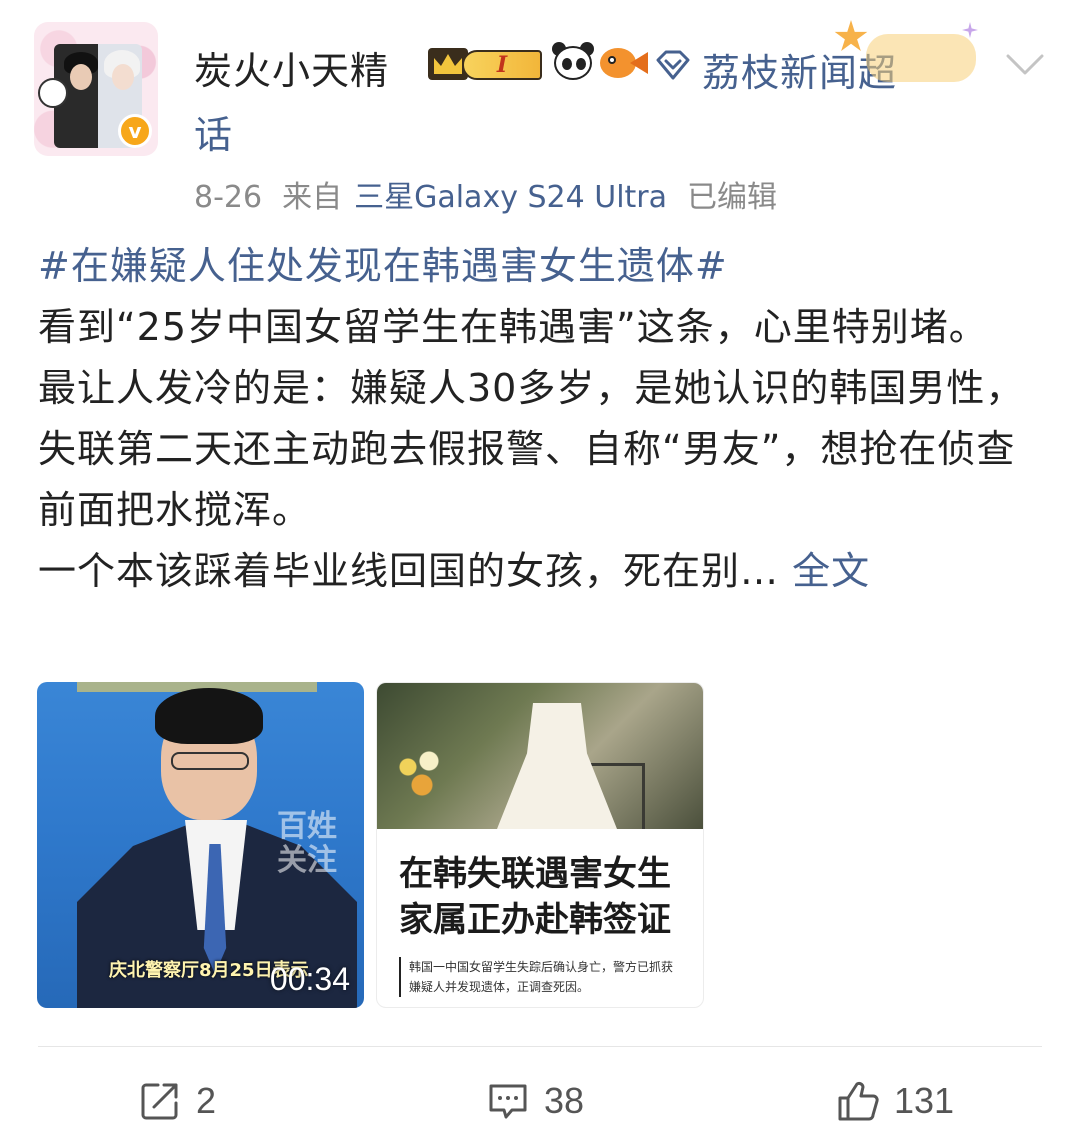  What do you see at coordinates (564, 1100) in the screenshot?
I see `comment-count: 38` at bounding box center [564, 1100].